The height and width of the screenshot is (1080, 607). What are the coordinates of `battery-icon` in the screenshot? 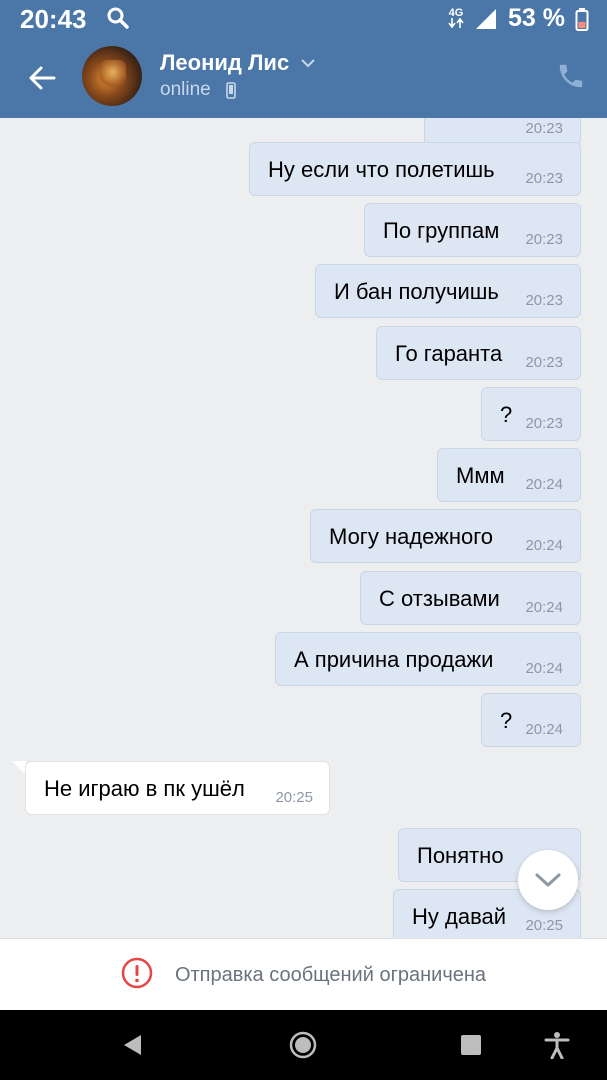 It's located at (582, 19).